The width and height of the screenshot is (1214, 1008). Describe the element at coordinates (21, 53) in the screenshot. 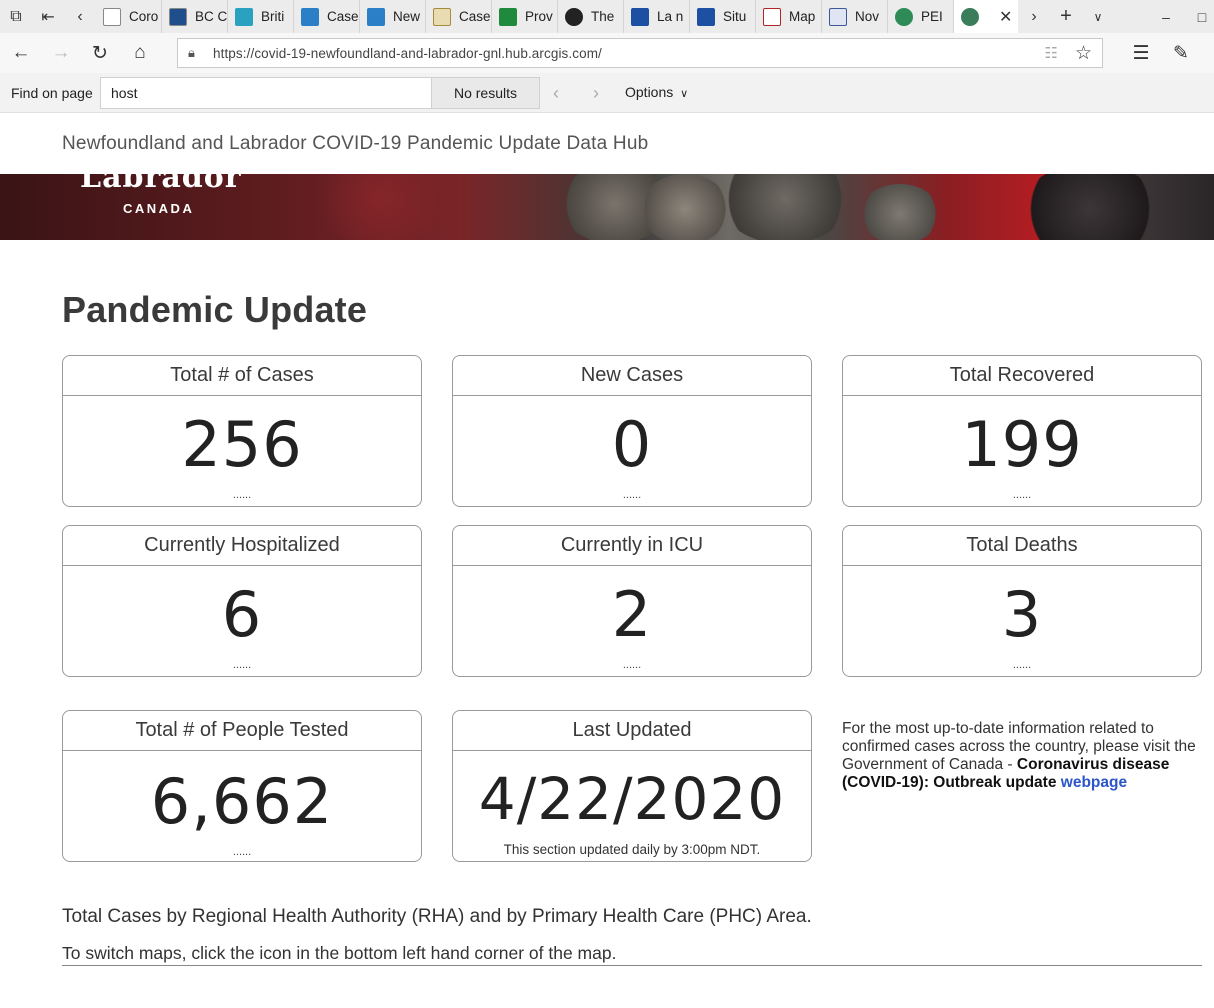

I see `back-arrow-icon: ←` at that location.